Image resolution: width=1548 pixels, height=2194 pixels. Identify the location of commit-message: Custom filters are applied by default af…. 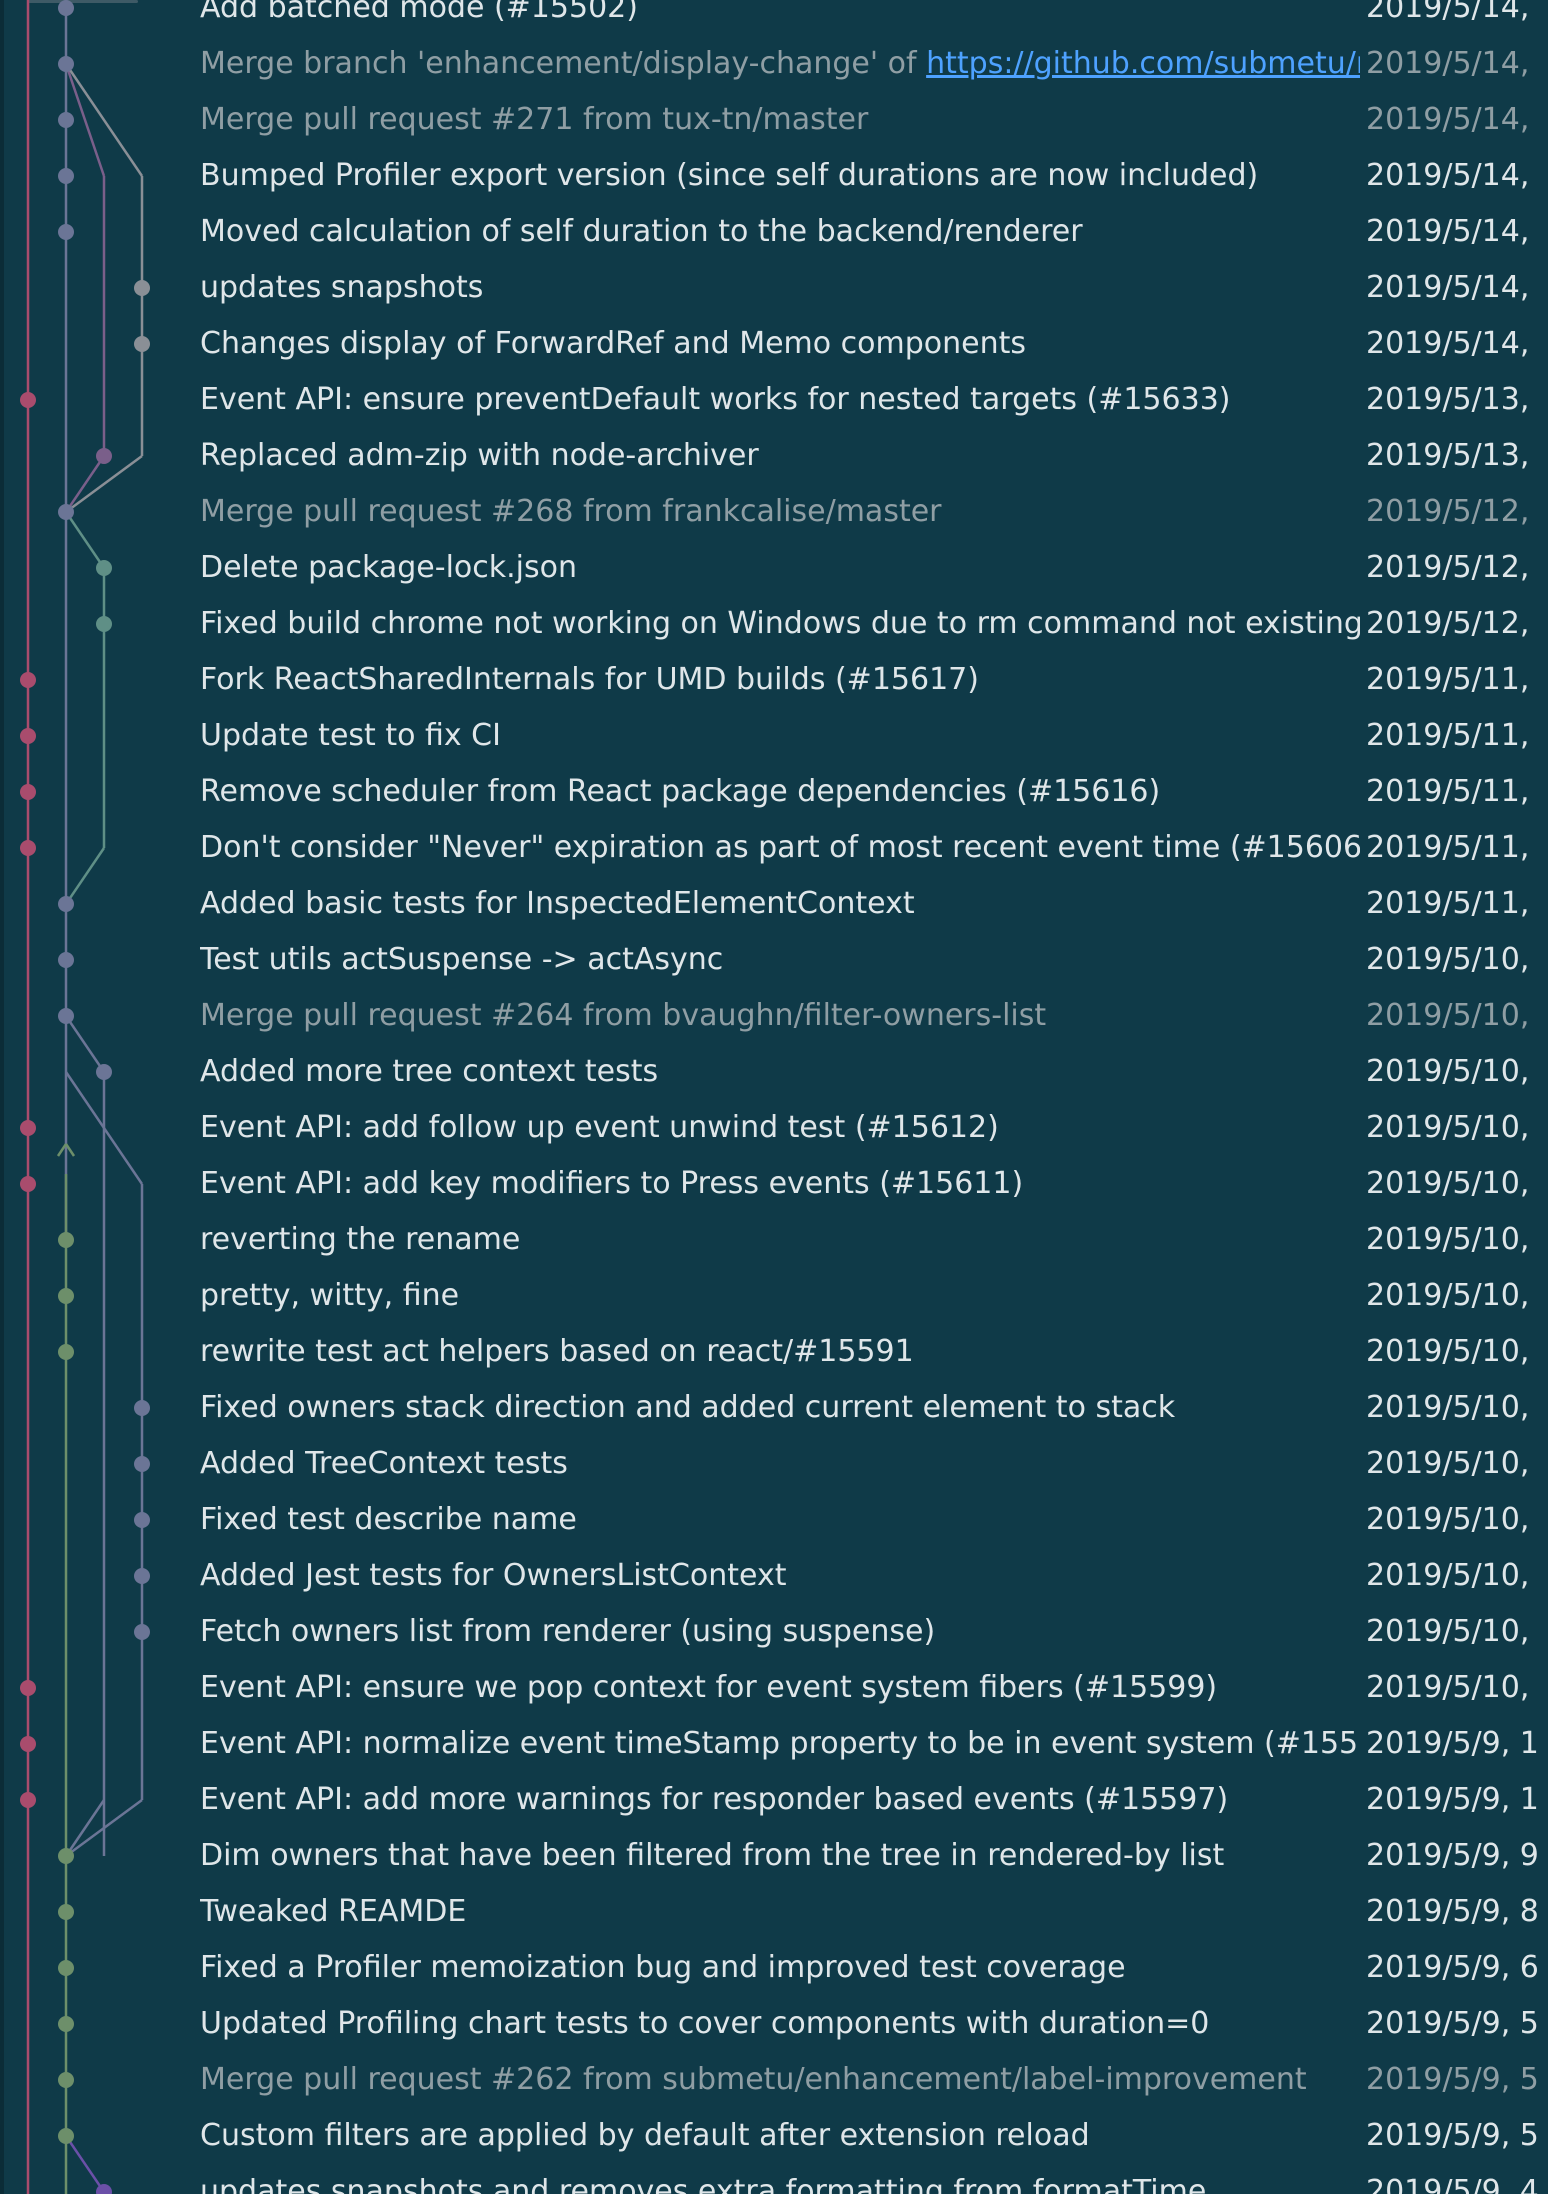
(645, 2135).